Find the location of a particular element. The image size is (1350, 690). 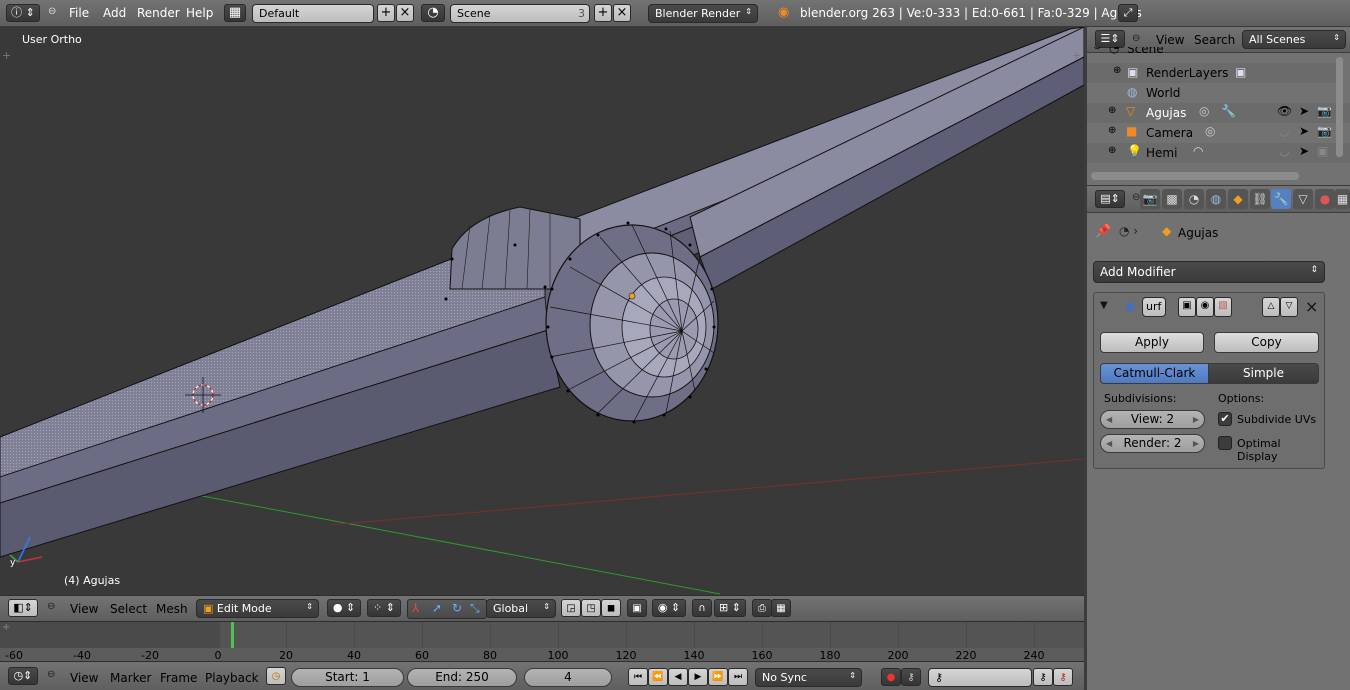

apply-button: Apply is located at coordinates (1152, 342).